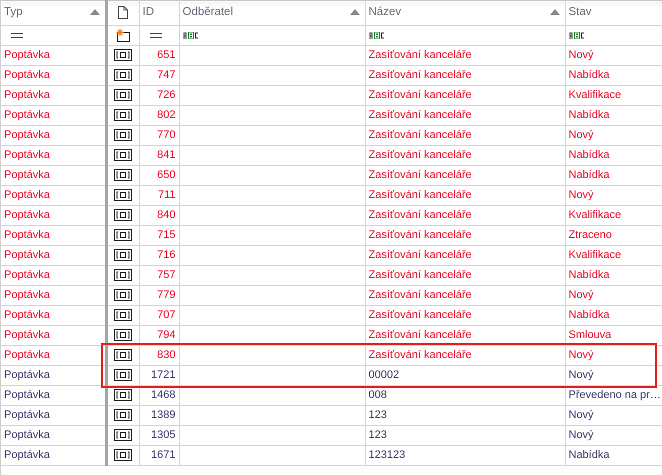  Describe the element at coordinates (384, 375) in the screenshot. I see `table-cell: 00002` at that location.